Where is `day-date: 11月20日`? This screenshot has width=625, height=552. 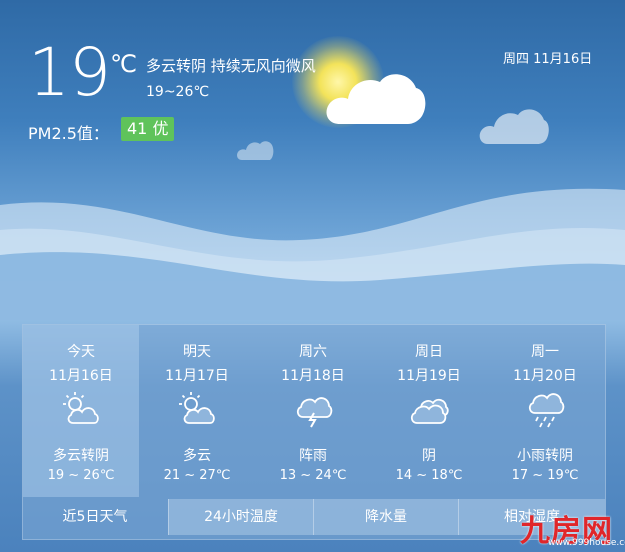 day-date: 11月20日 is located at coordinates (545, 376).